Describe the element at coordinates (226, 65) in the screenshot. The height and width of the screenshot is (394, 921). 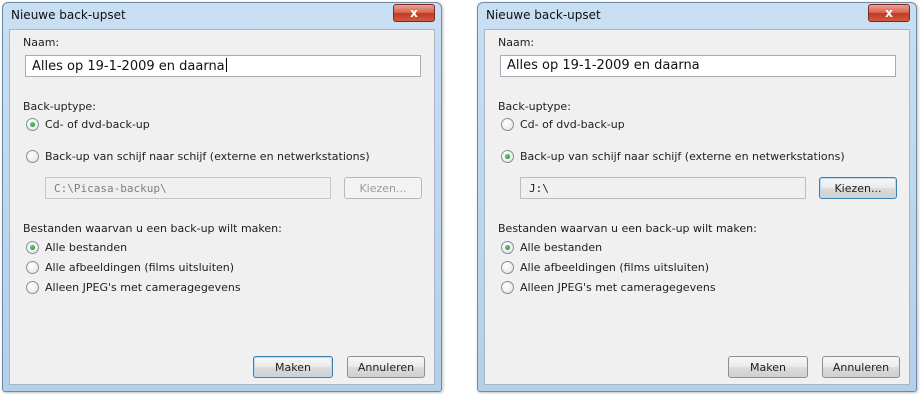
I see `text-caret` at that location.